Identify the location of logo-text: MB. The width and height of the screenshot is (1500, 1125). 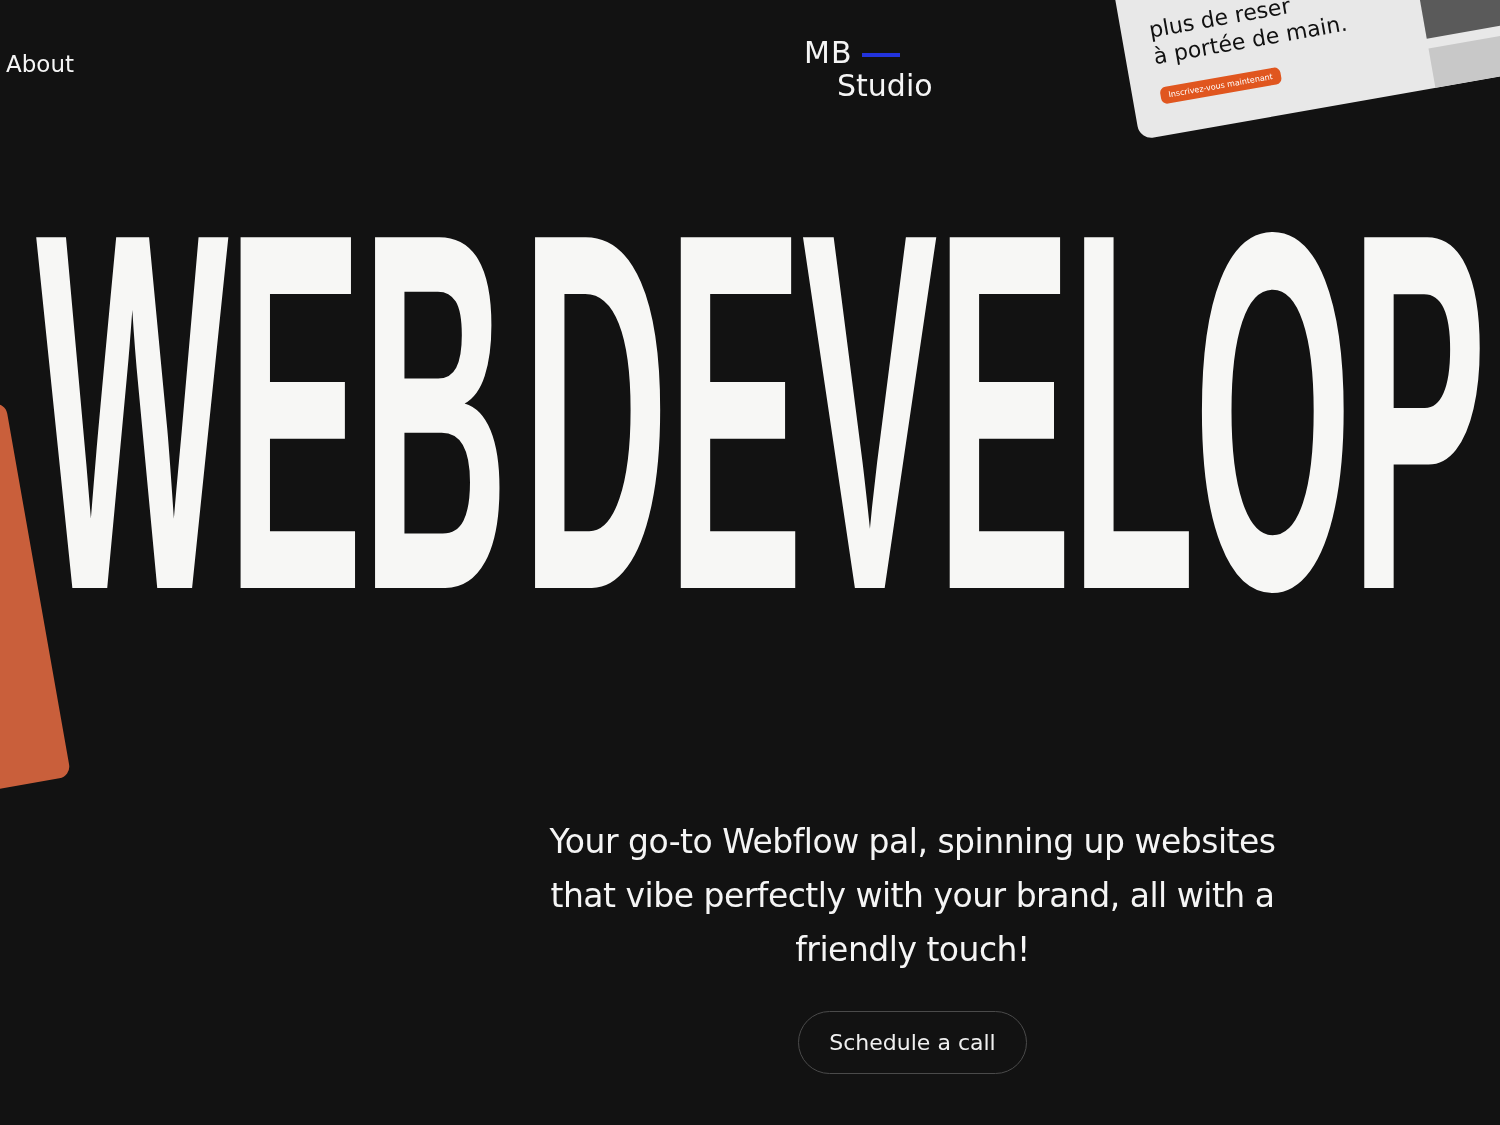
(828, 52).